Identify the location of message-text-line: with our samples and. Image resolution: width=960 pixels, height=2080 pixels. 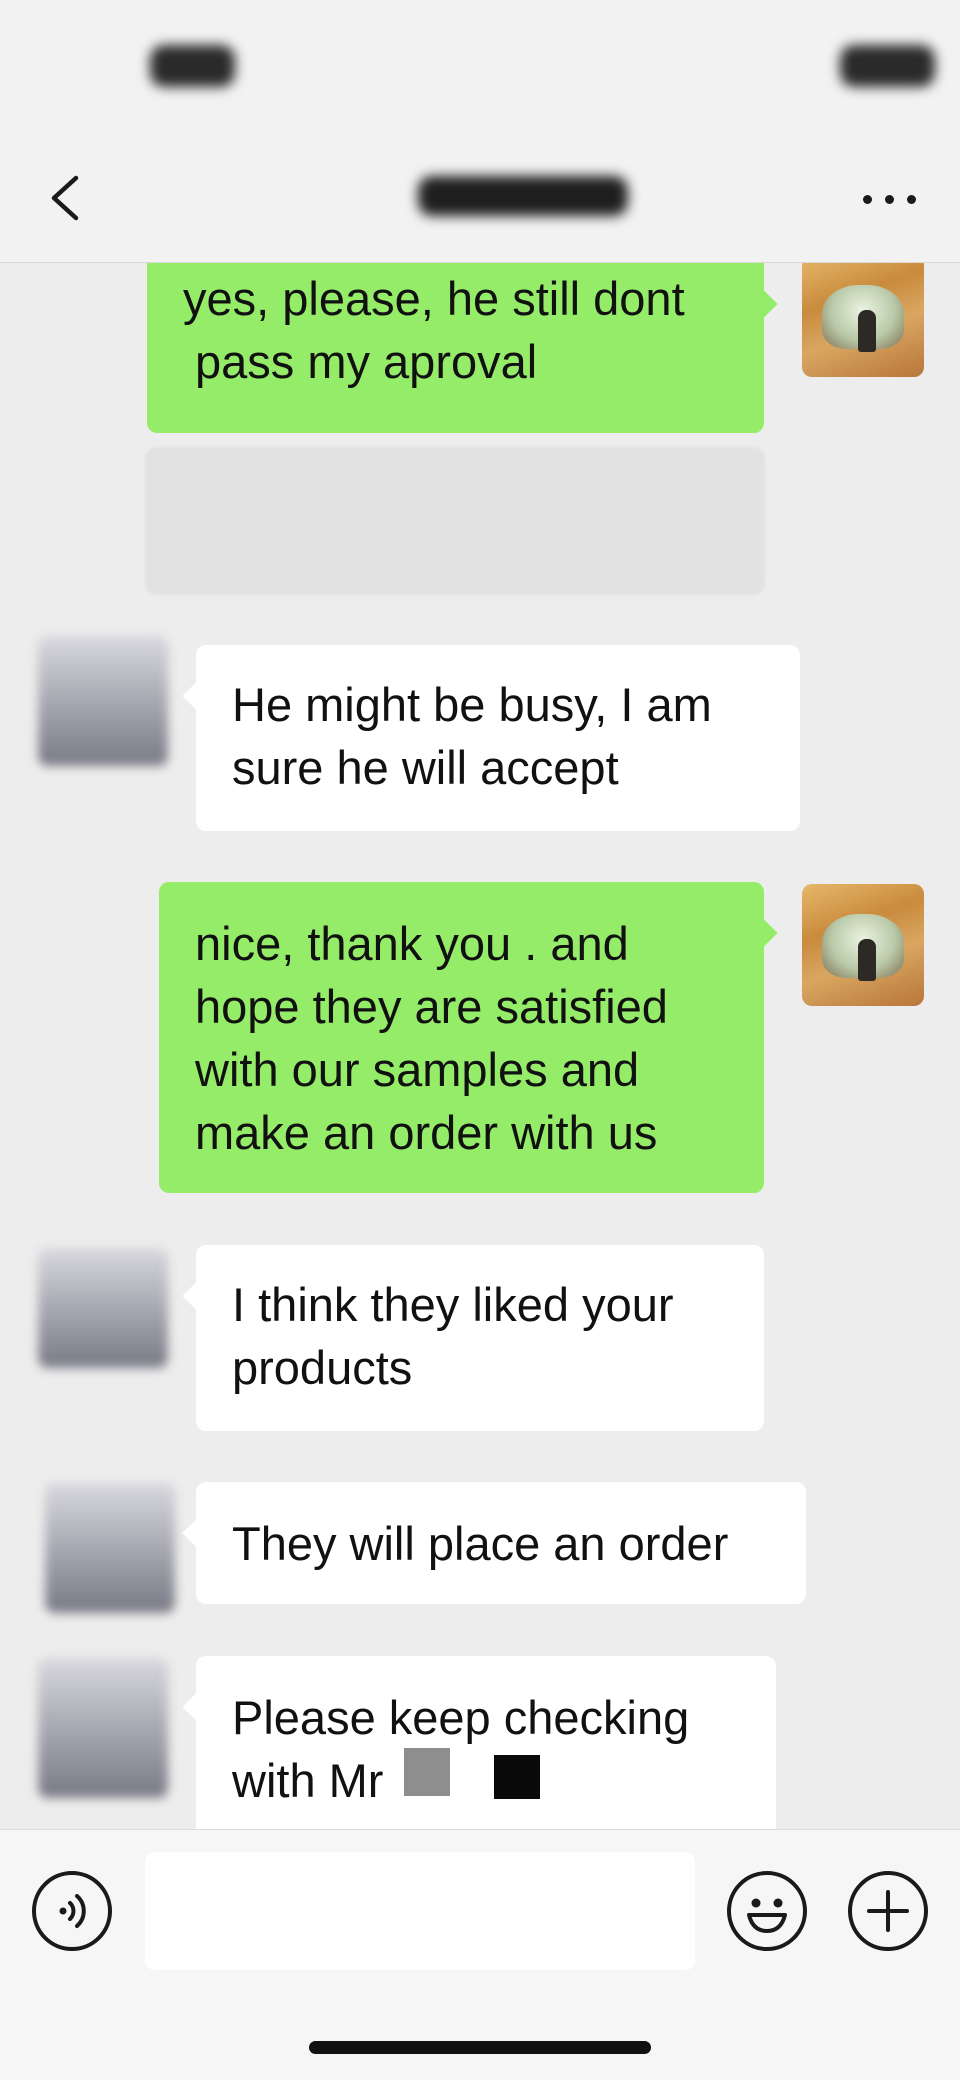
(417, 1069).